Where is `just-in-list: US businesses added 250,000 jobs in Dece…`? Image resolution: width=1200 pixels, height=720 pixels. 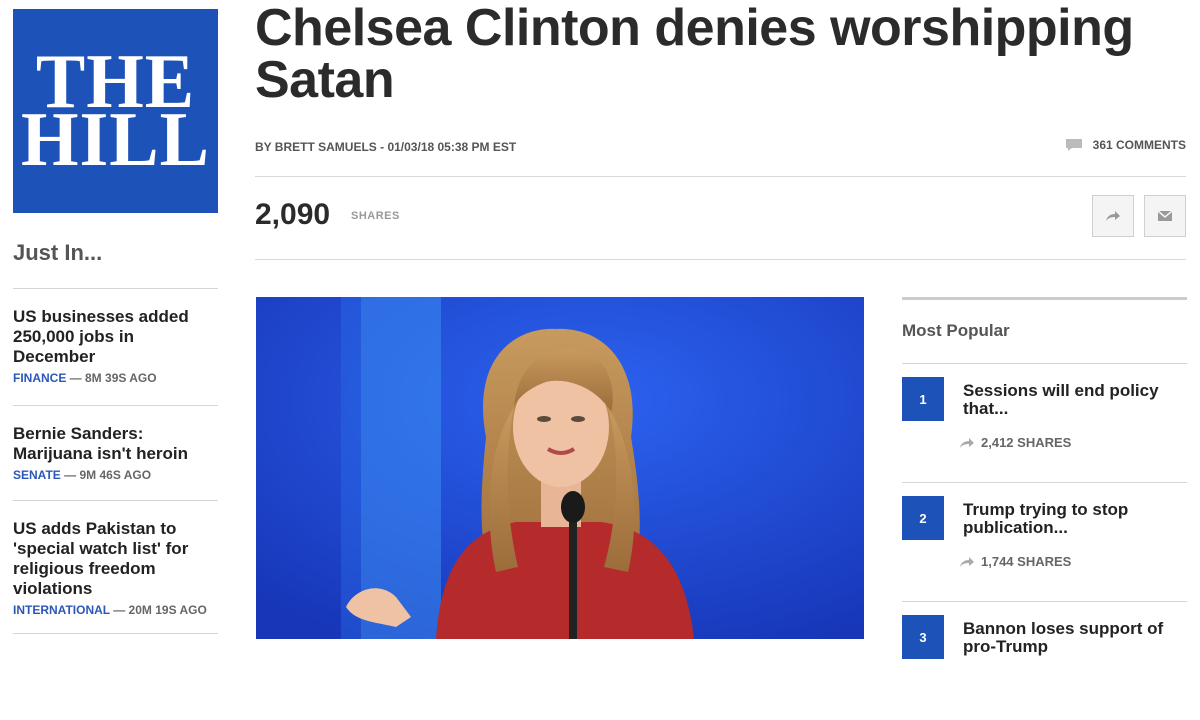
just-in-list: US businesses added 250,000 jobs in Dece… is located at coordinates (115, 461).